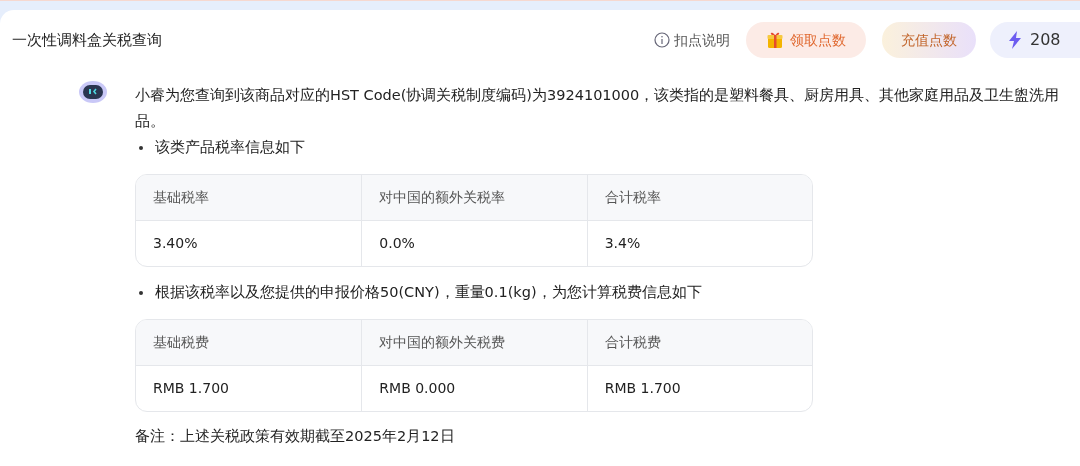 Image resolution: width=1080 pixels, height=466 pixels. Describe the element at coordinates (230, 148) in the screenshot. I see `bullet-text: 该类产品税率信息如下` at that location.